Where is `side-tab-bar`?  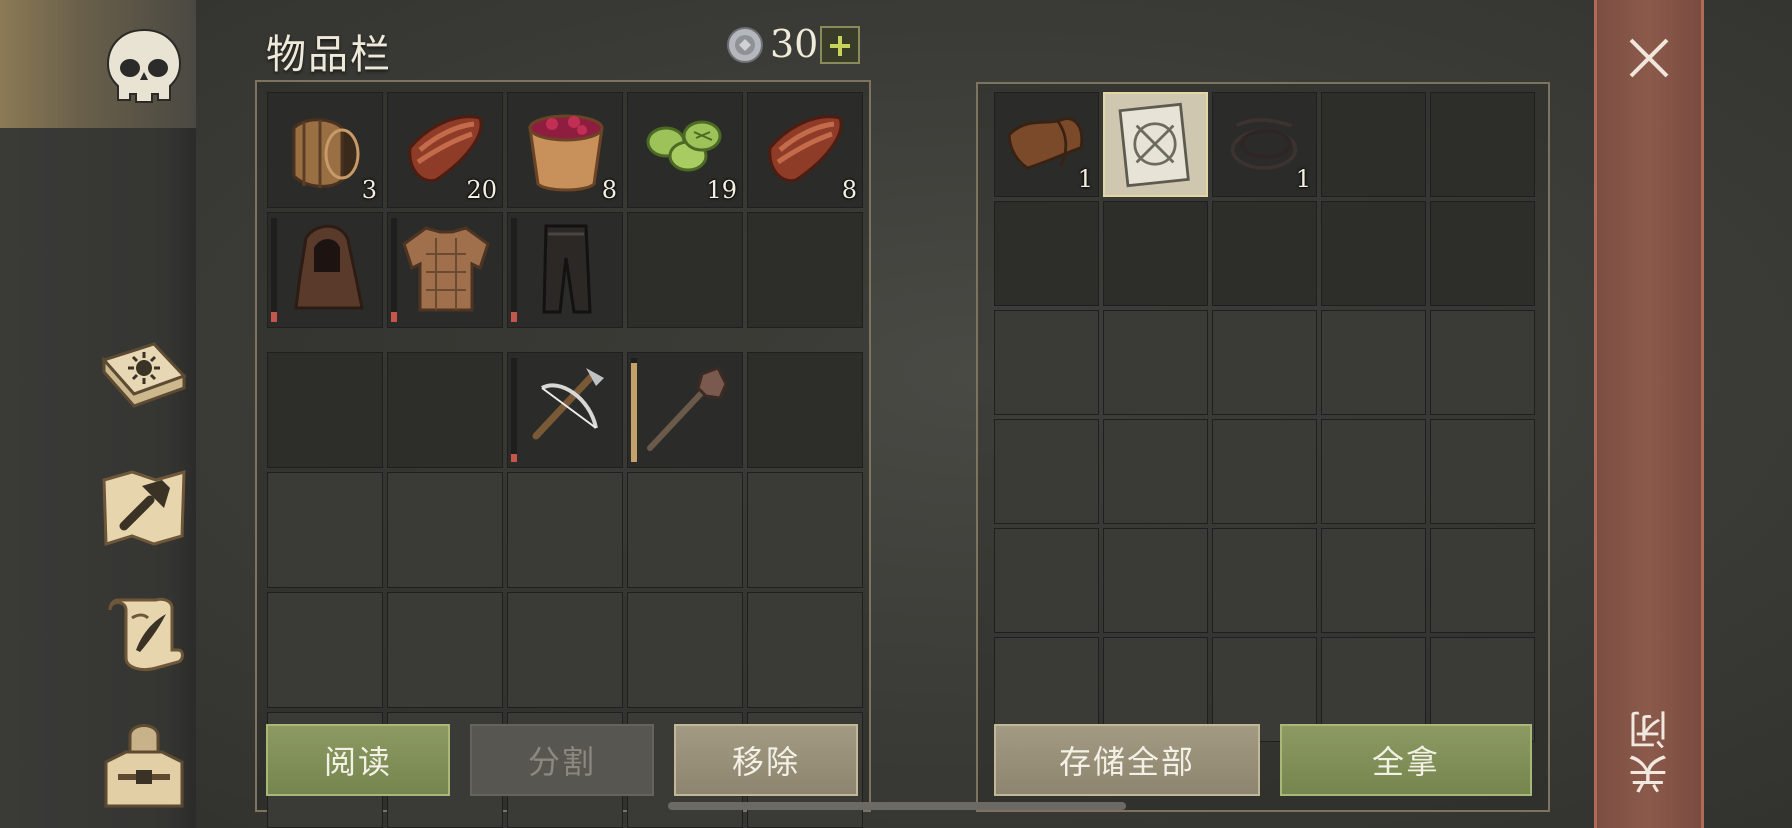 side-tab-bar is located at coordinates (98, 414).